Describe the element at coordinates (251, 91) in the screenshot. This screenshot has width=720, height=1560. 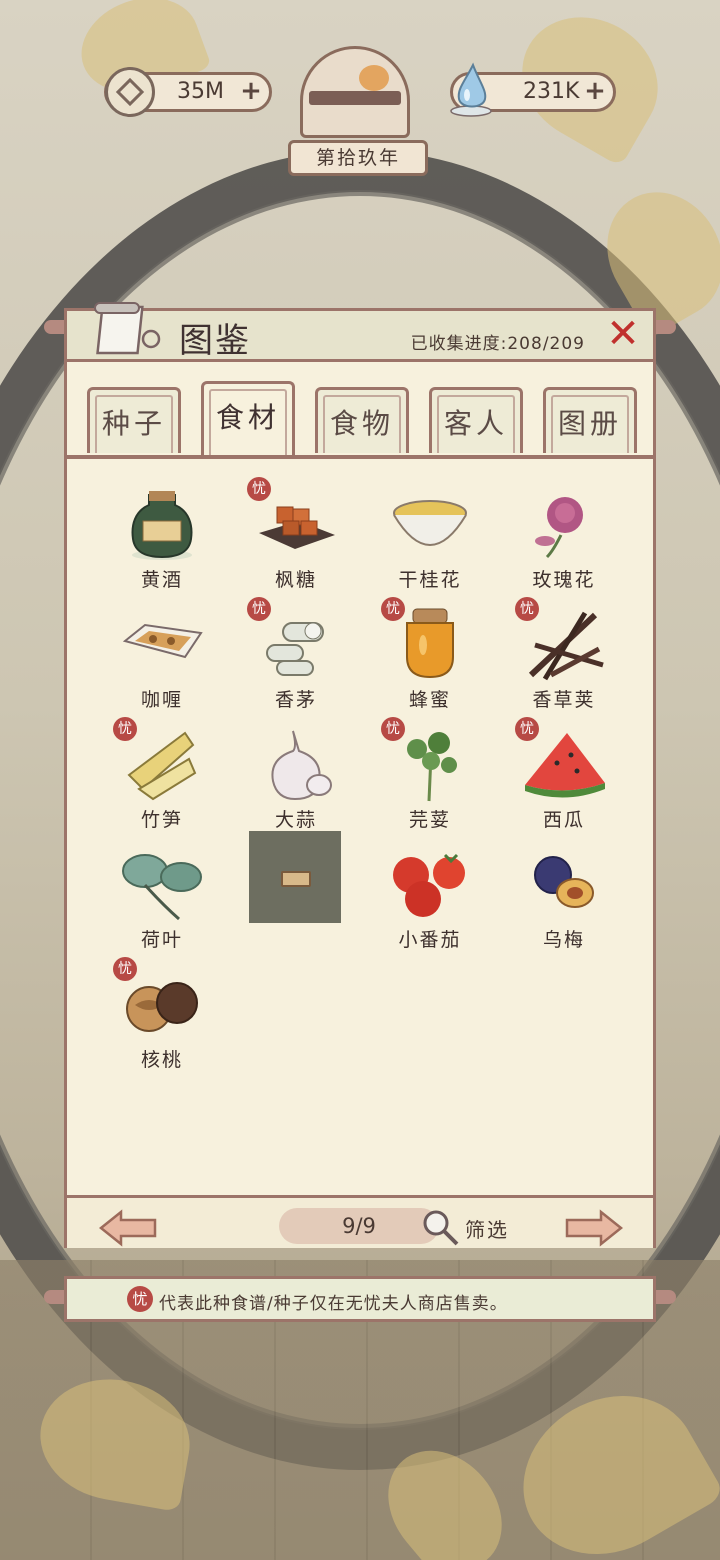
I see `add-coins-button: +` at that location.